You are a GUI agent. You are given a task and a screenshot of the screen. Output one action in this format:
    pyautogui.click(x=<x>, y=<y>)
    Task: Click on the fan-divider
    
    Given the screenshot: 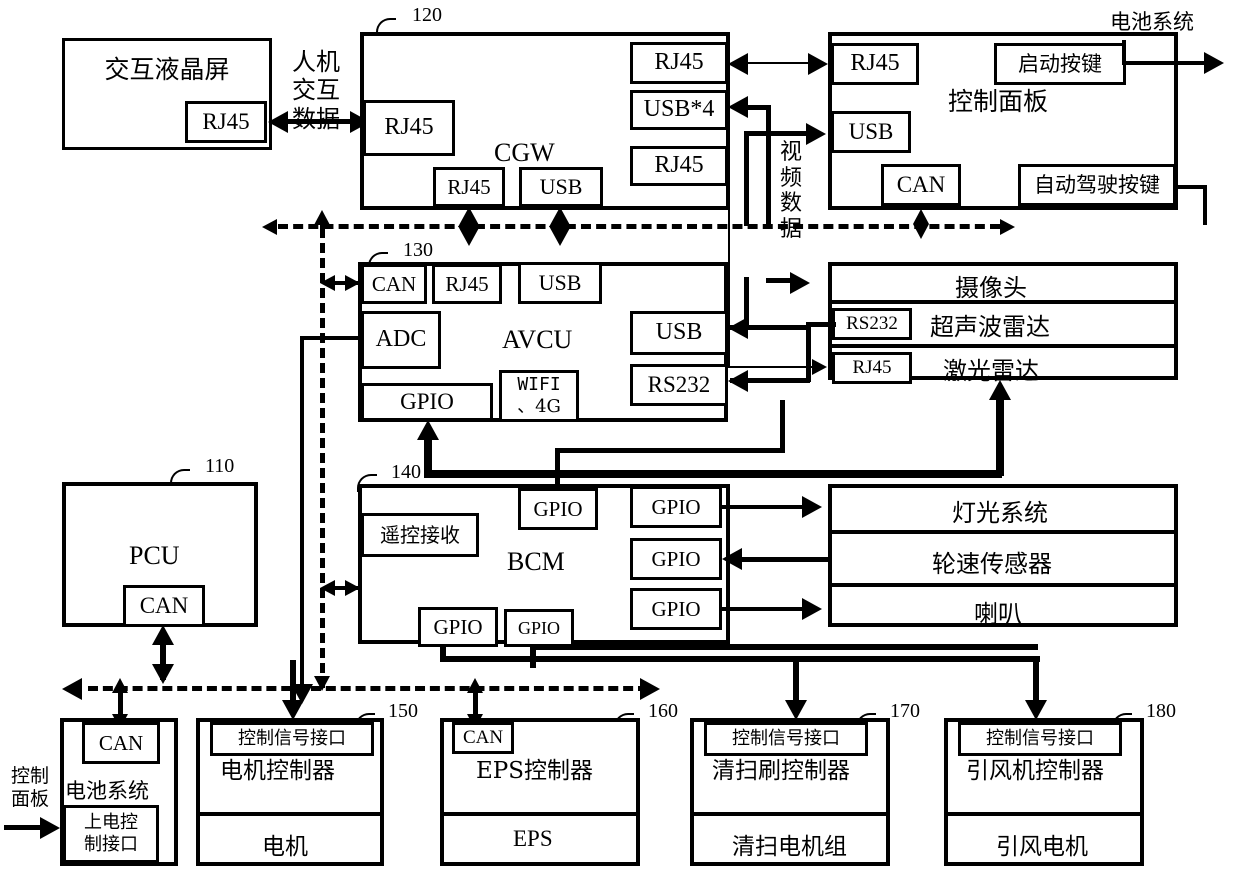 What is the action you would take?
    pyautogui.click(x=1044, y=814)
    